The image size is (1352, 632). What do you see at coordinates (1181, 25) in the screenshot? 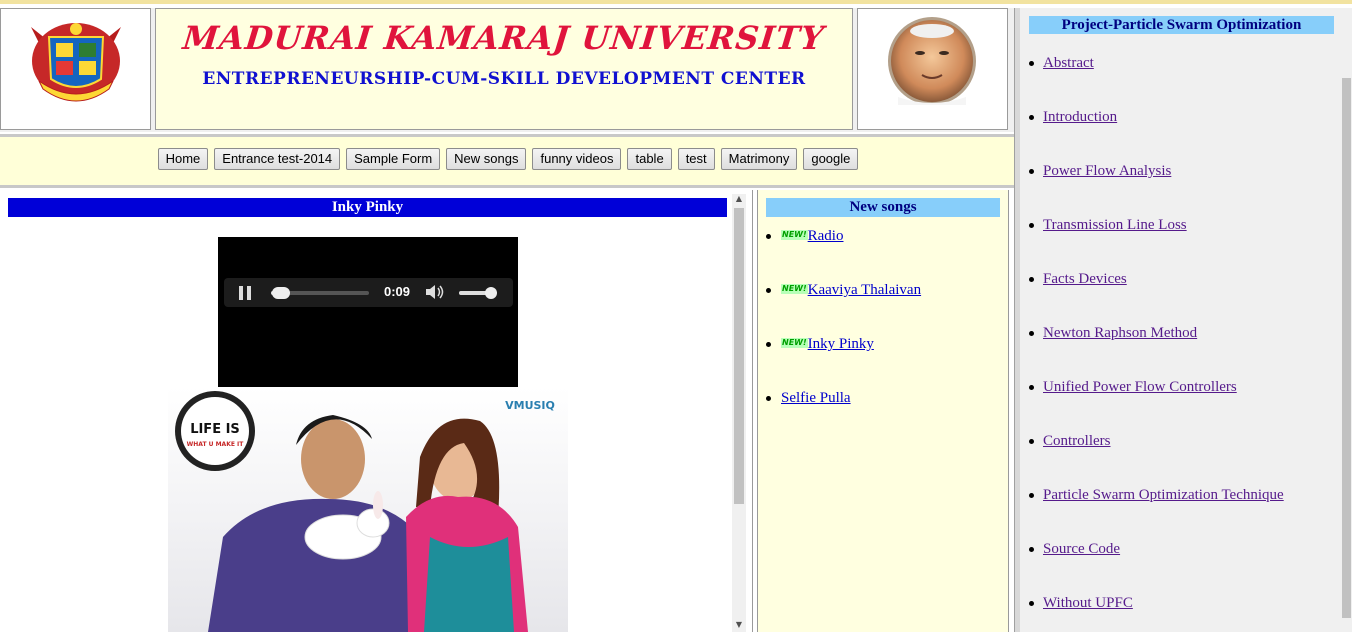
I see `project-heading: Project-Particle Swarm Optimization` at bounding box center [1181, 25].